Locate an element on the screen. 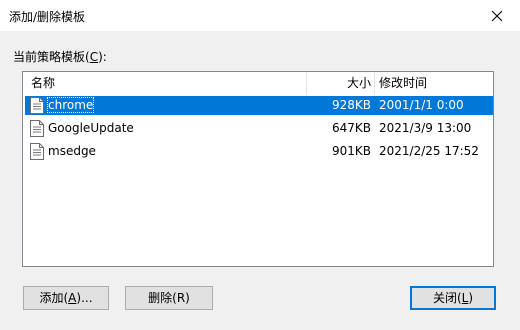  add-label-prefix: 添加( is located at coordinates (54, 298).